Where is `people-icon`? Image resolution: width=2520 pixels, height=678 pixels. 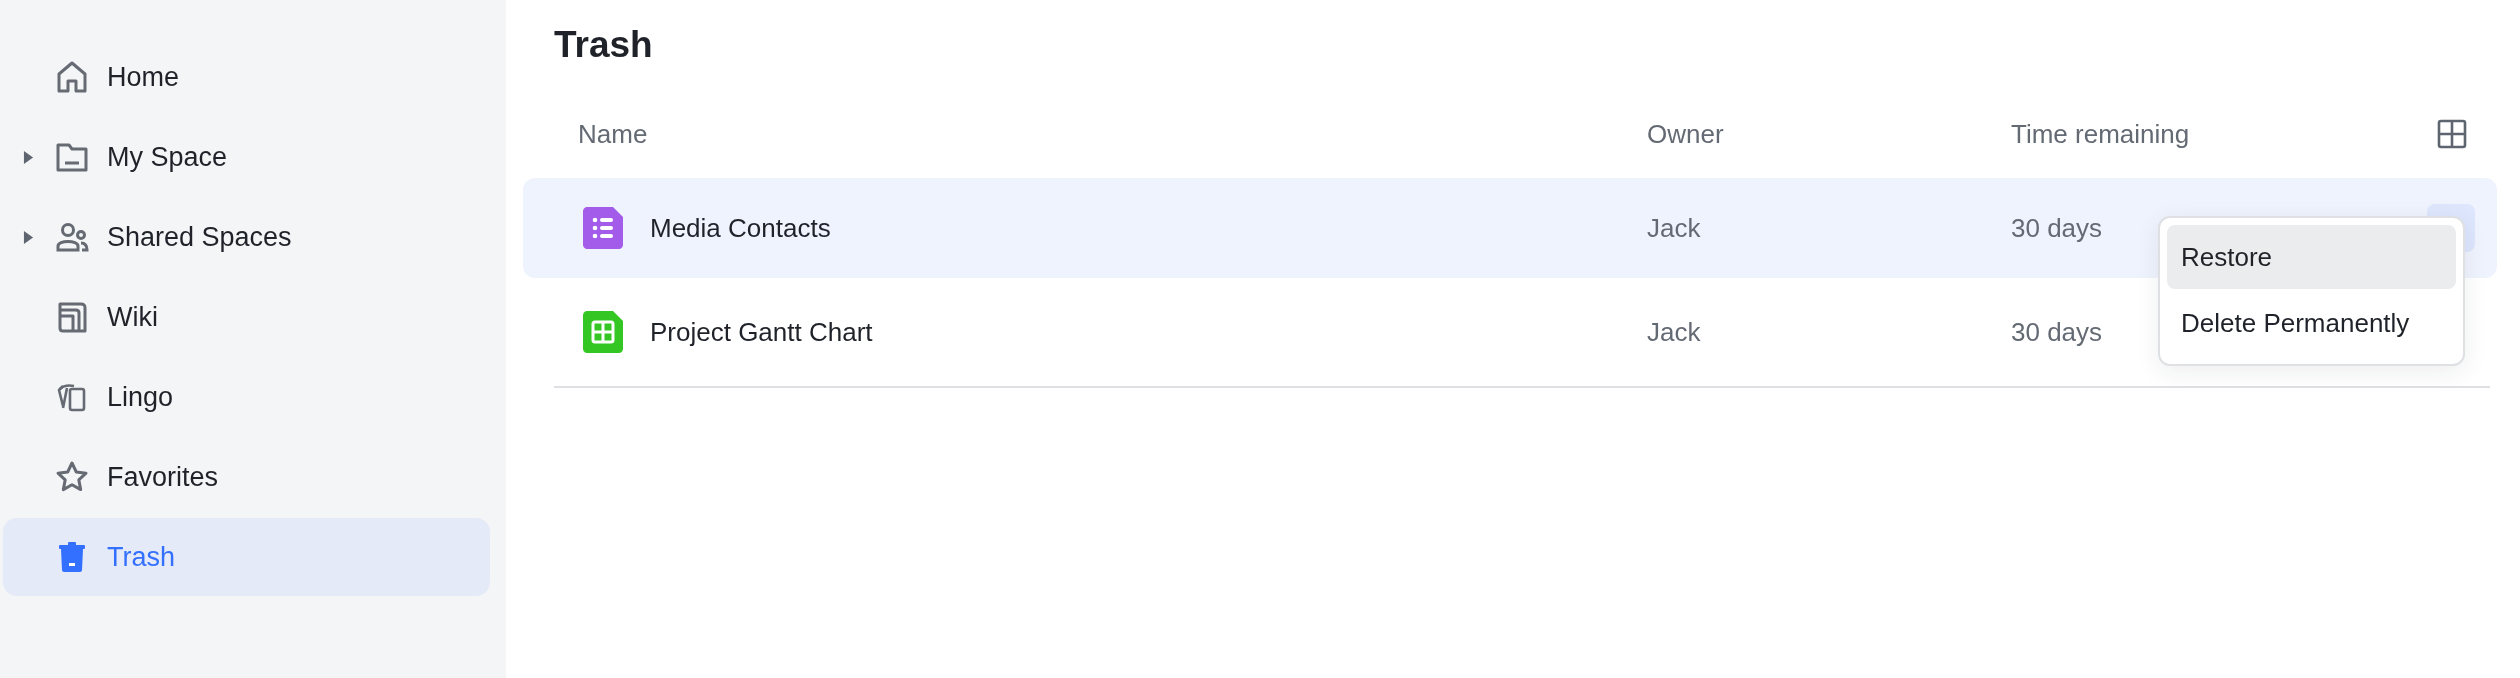
people-icon is located at coordinates (72, 237).